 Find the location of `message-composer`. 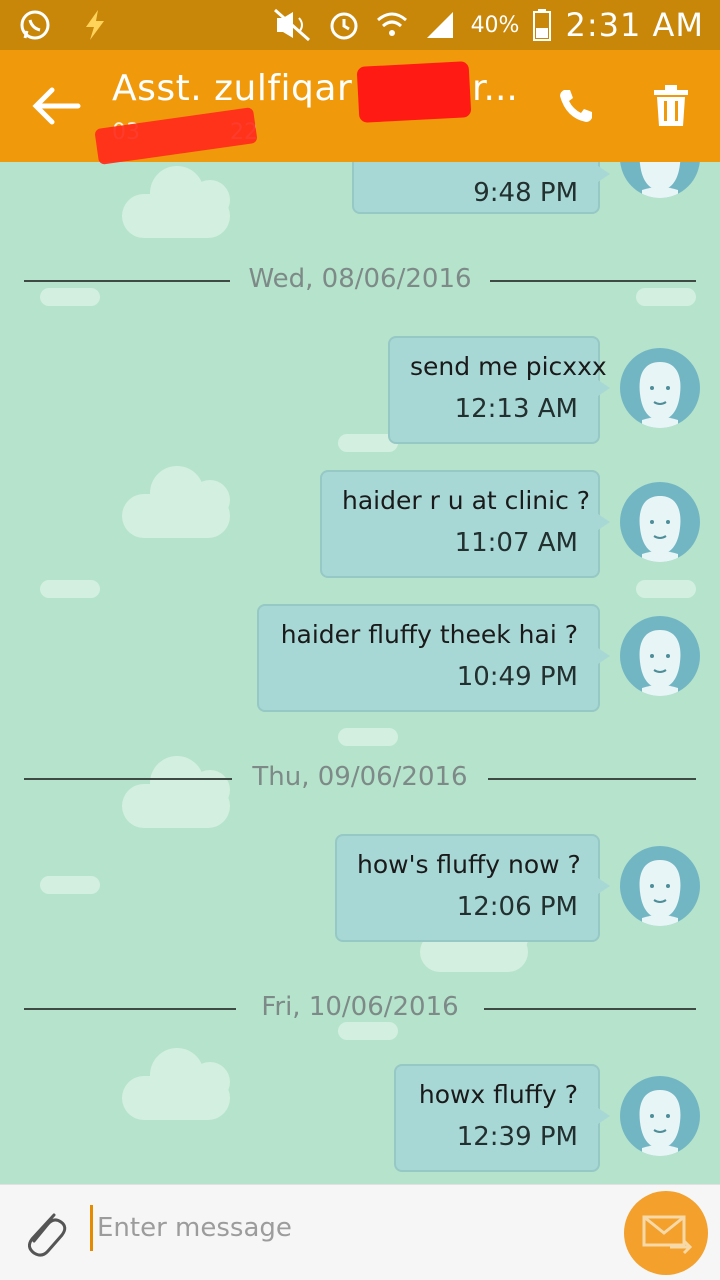

message-composer is located at coordinates (360, 1232).